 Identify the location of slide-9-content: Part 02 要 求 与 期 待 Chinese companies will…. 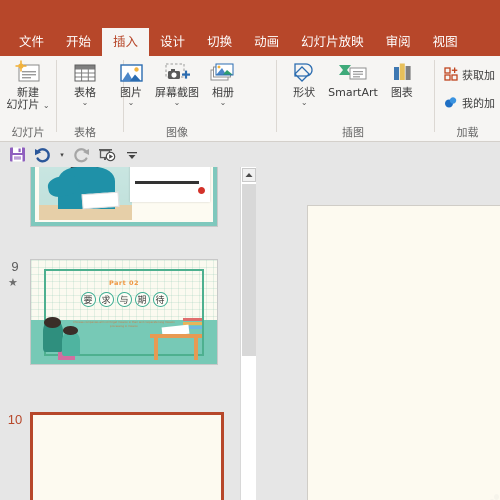
(124, 312).